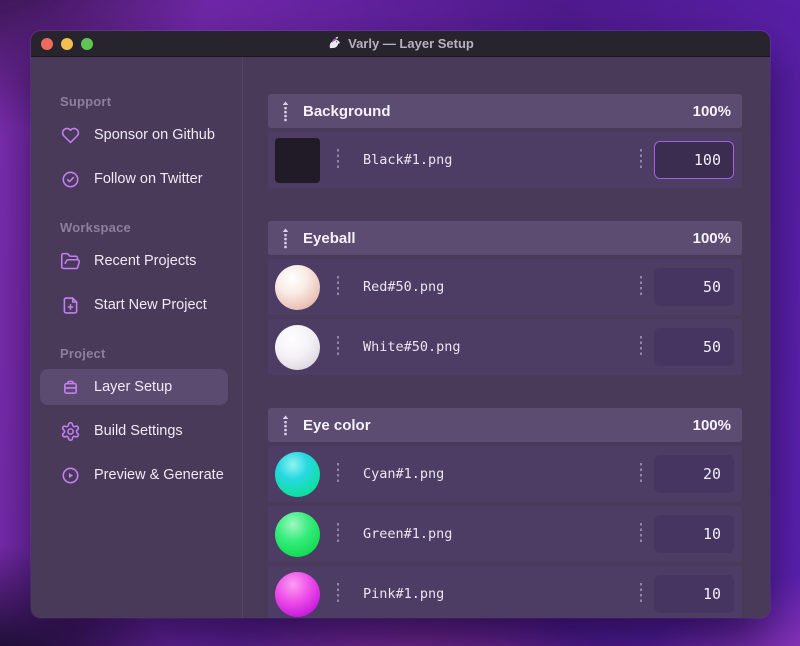  What do you see at coordinates (154, 135) in the screenshot?
I see `sidebar-item-label: Sponsor on Github` at bounding box center [154, 135].